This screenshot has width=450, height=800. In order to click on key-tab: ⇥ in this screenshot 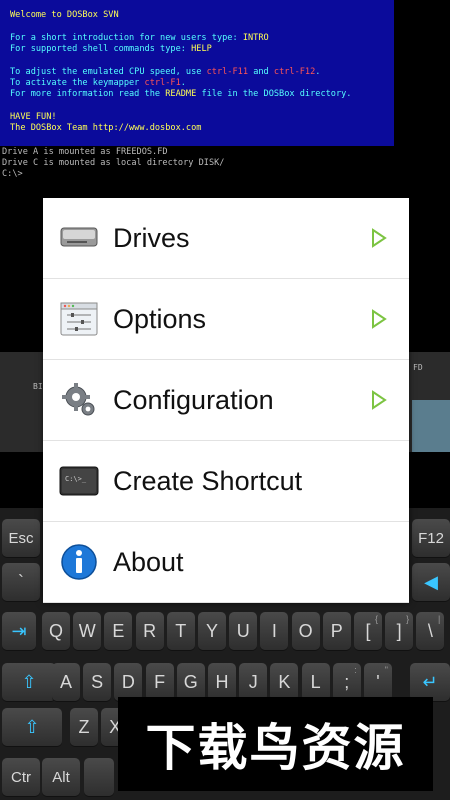, I will do `click(19, 631)`.